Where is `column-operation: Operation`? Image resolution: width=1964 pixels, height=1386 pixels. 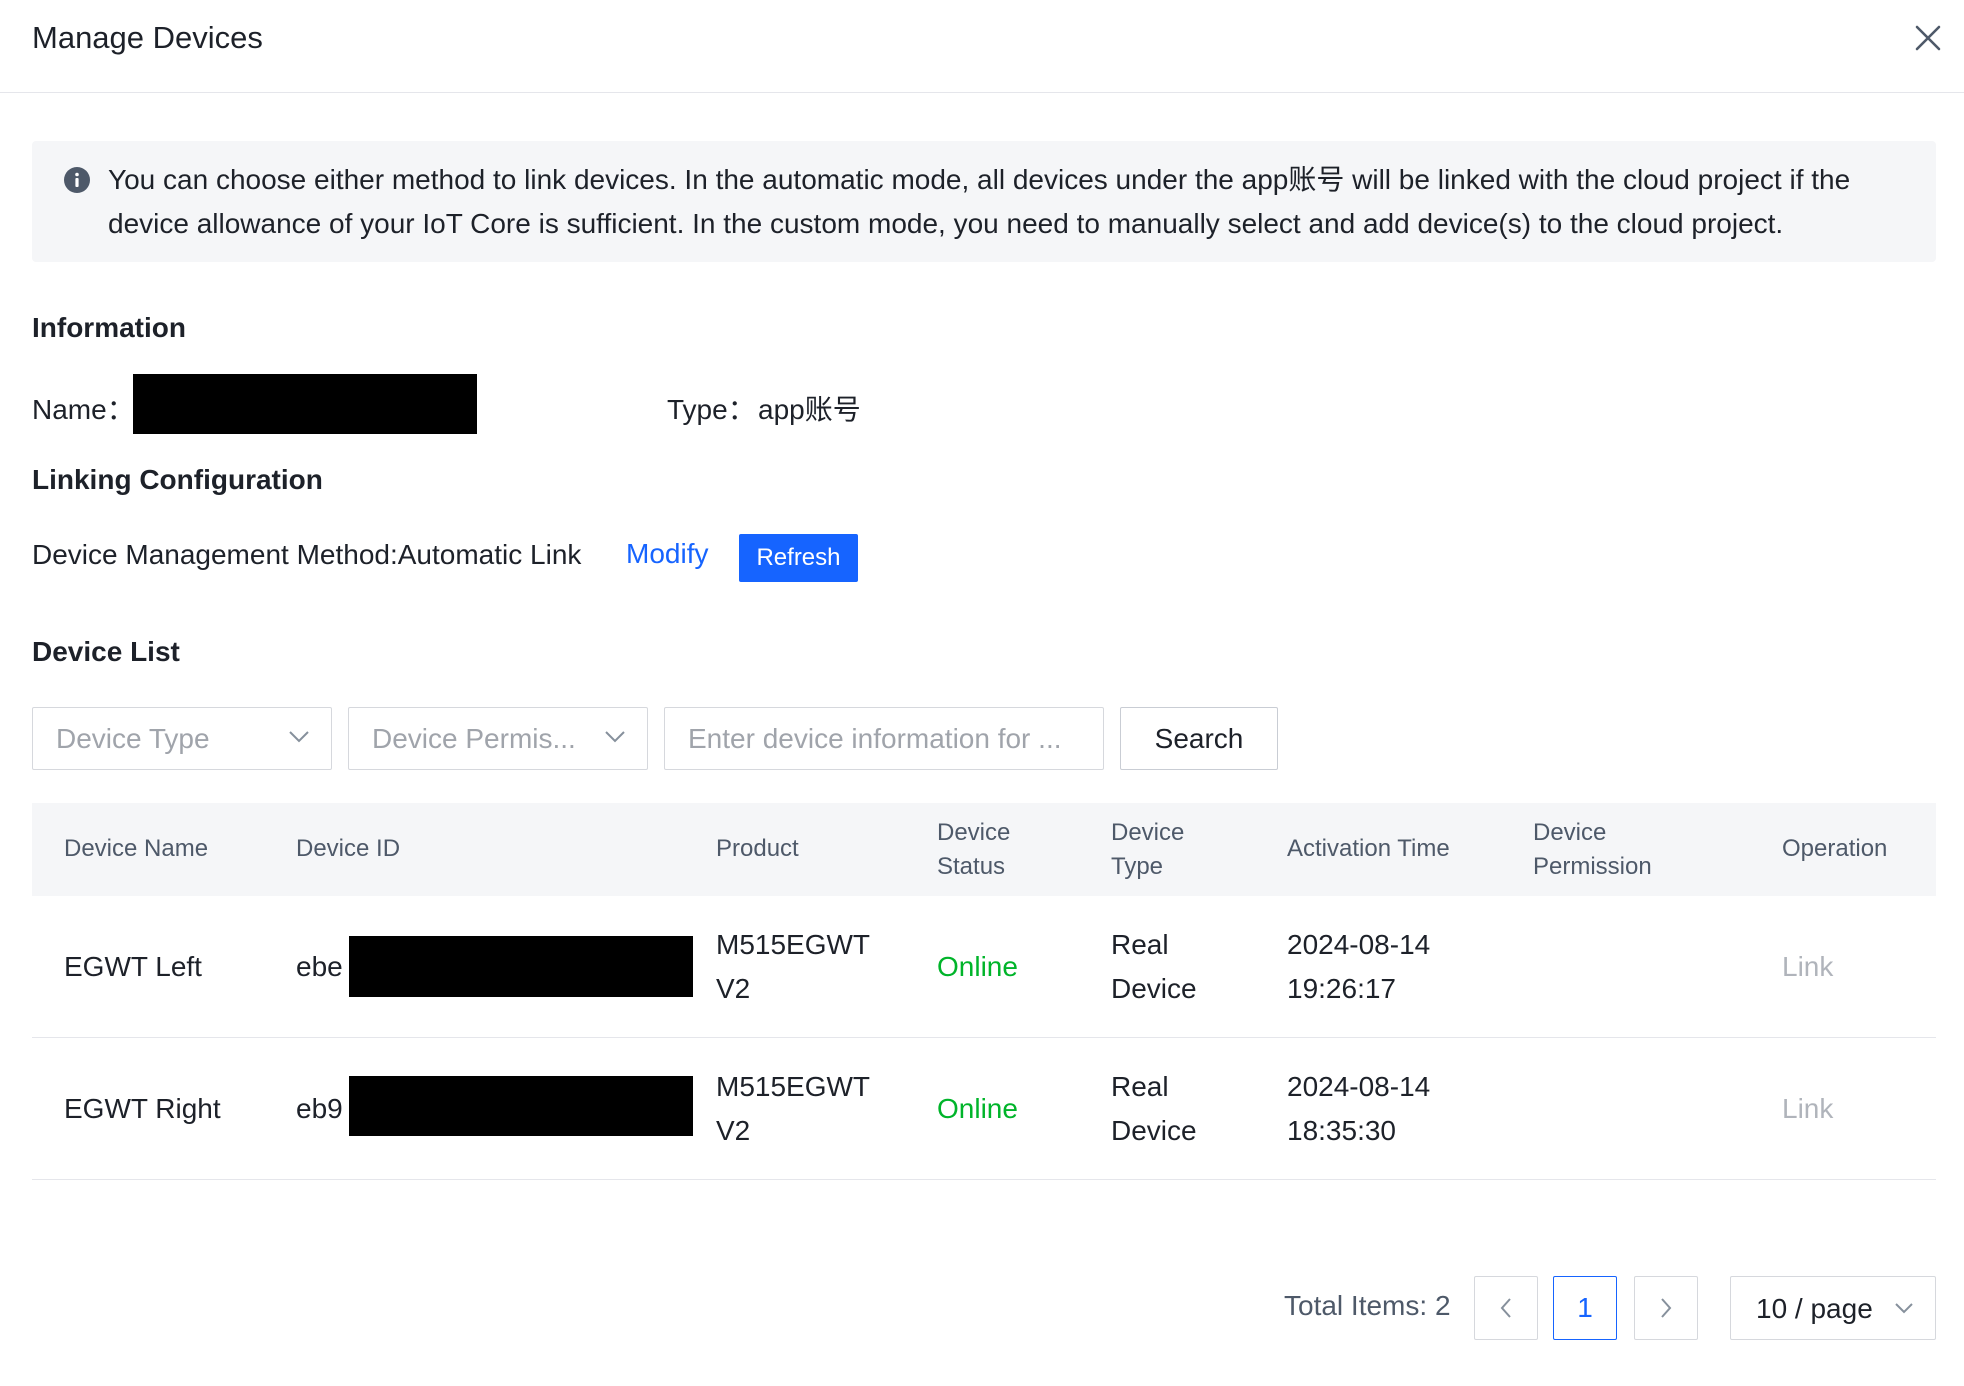
column-operation: Operation is located at coordinates (1835, 848).